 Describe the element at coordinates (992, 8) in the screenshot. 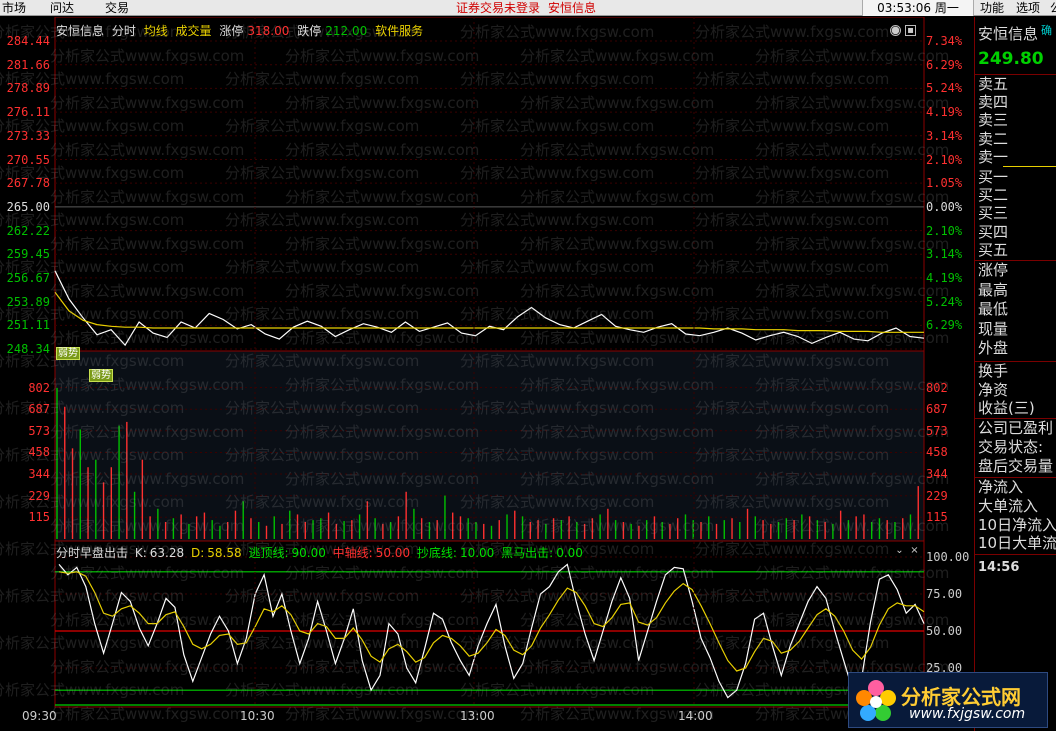

I see `menu-func: 功能` at that location.